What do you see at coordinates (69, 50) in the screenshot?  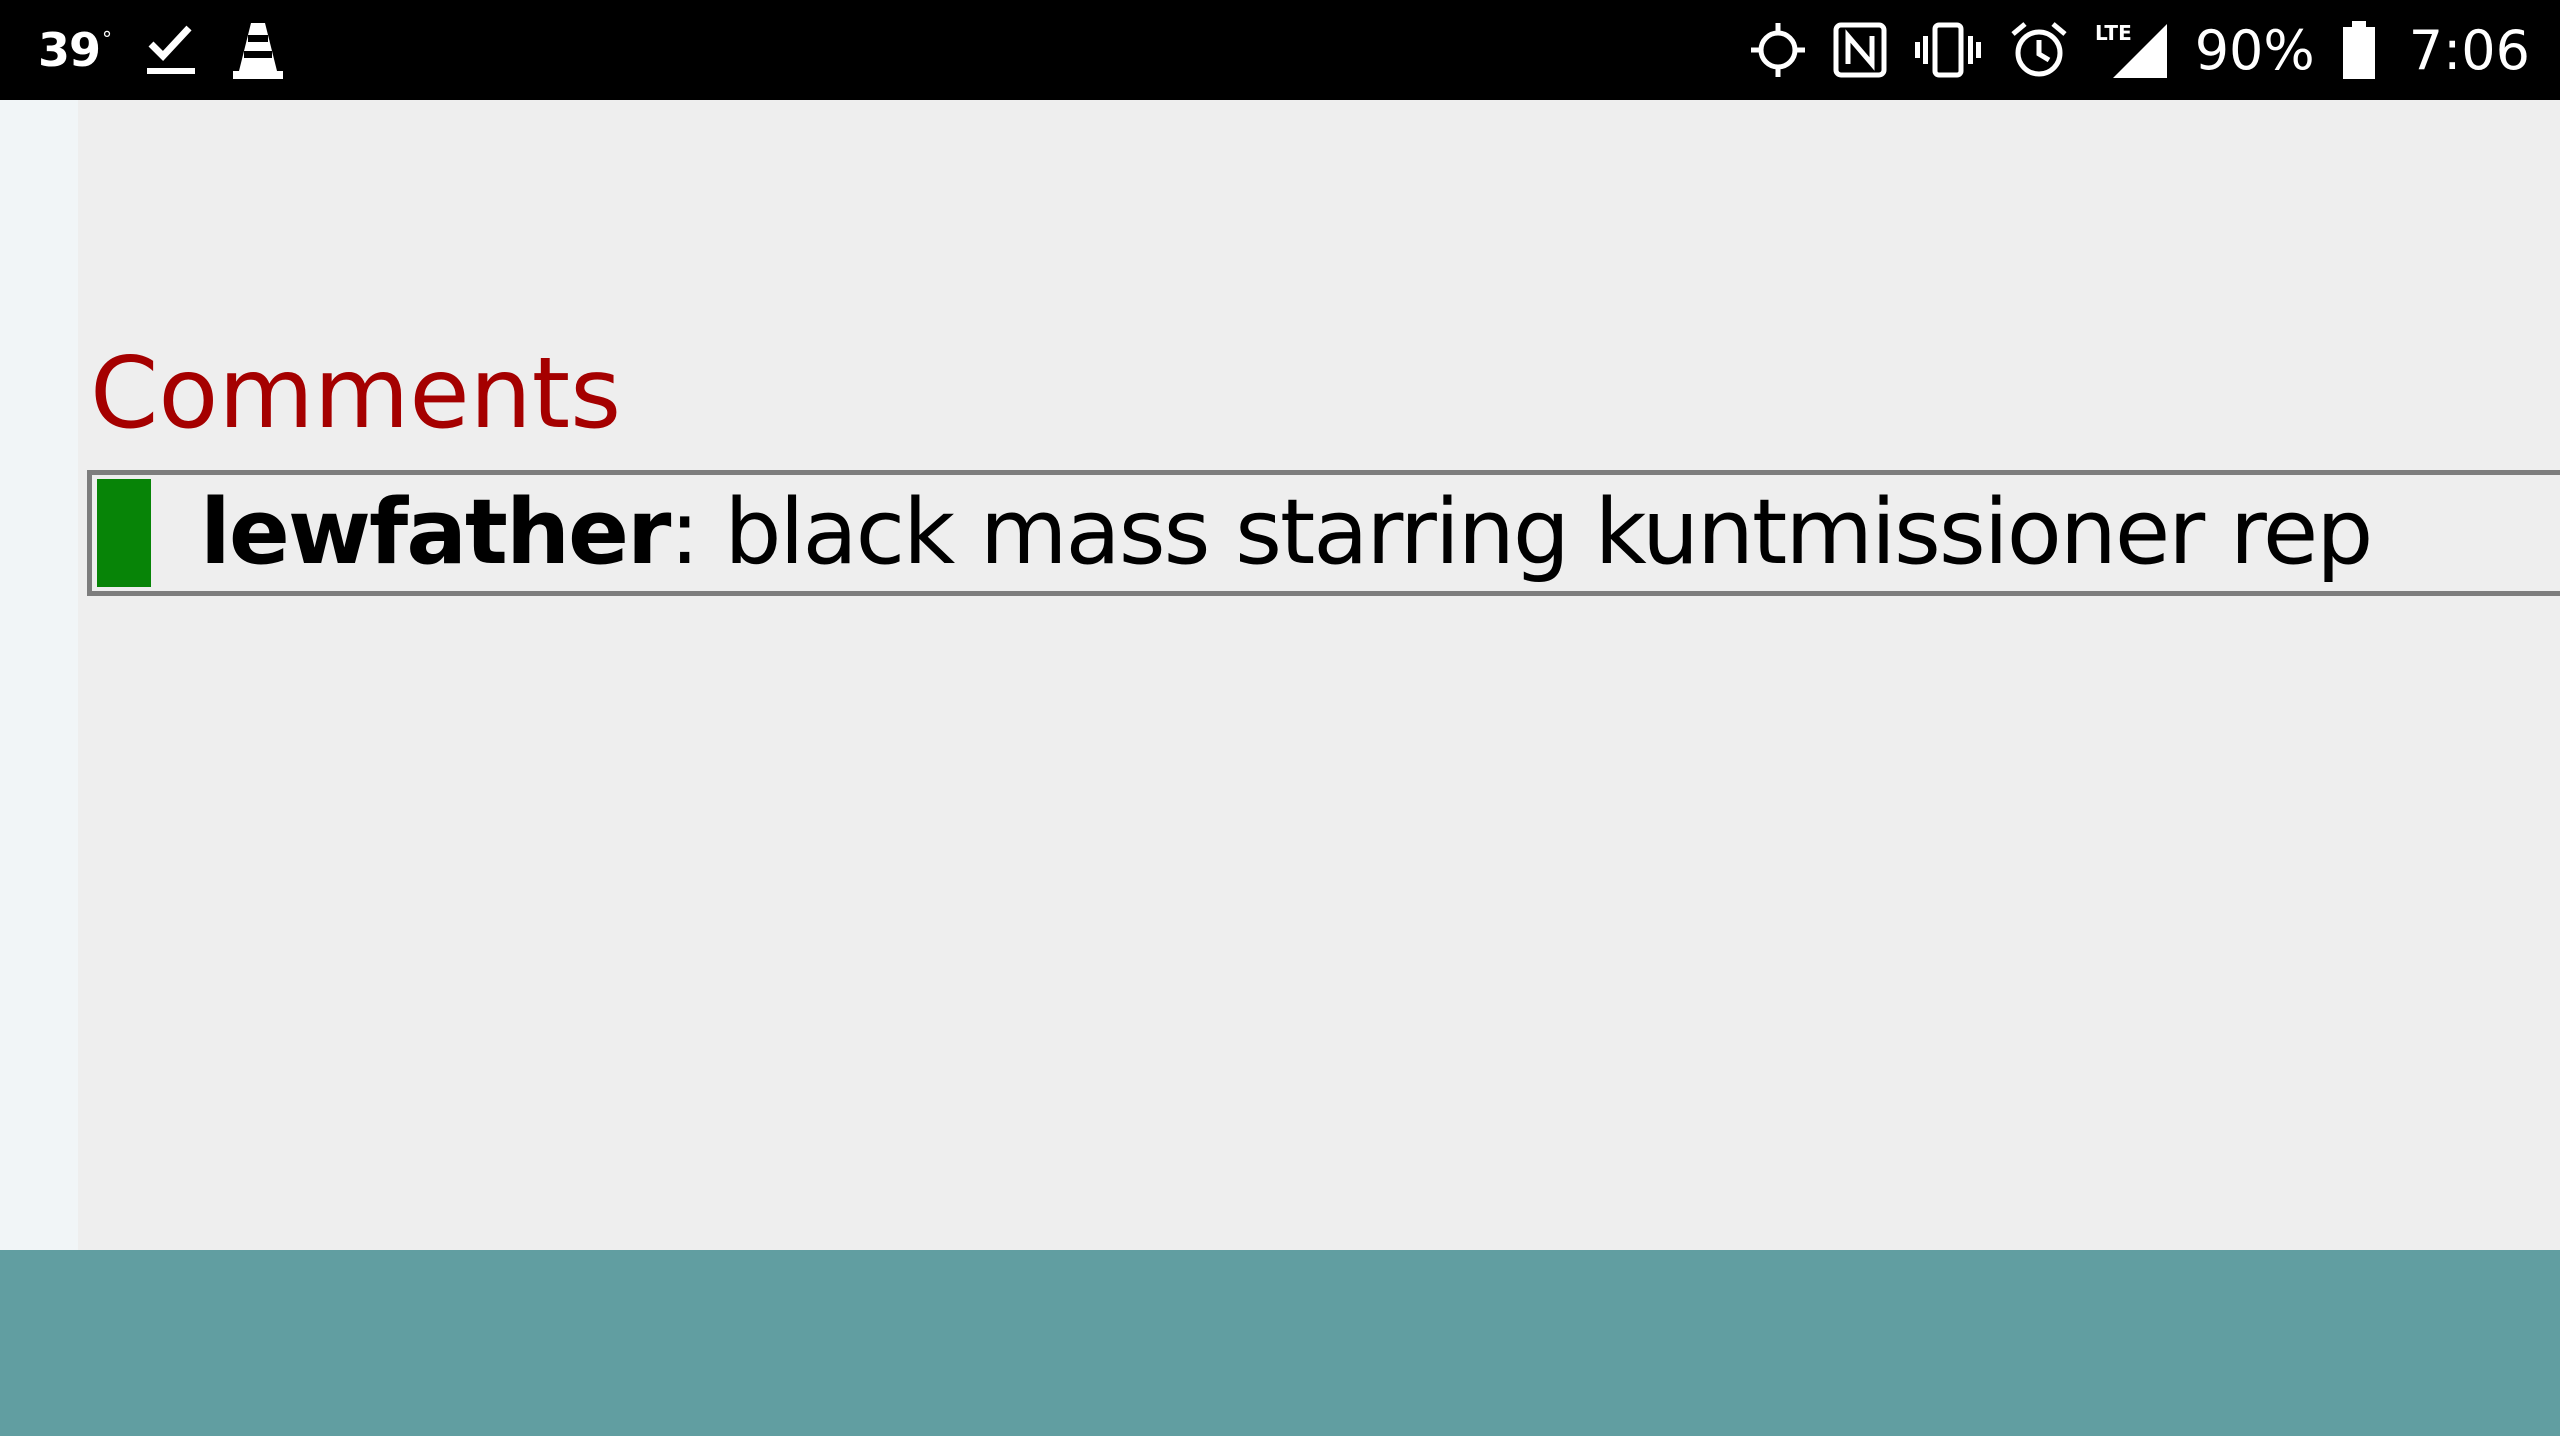 I see `temperature-value: 39` at bounding box center [69, 50].